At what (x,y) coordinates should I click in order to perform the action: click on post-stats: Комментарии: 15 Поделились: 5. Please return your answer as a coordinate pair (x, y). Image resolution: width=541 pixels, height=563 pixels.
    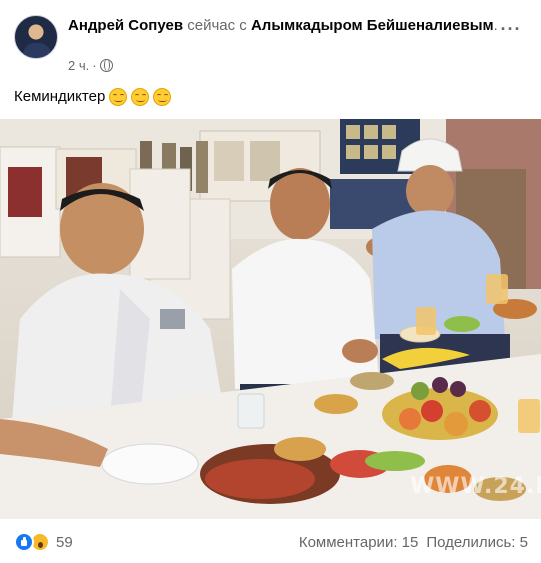
    Looking at the image, I should click on (413, 542).